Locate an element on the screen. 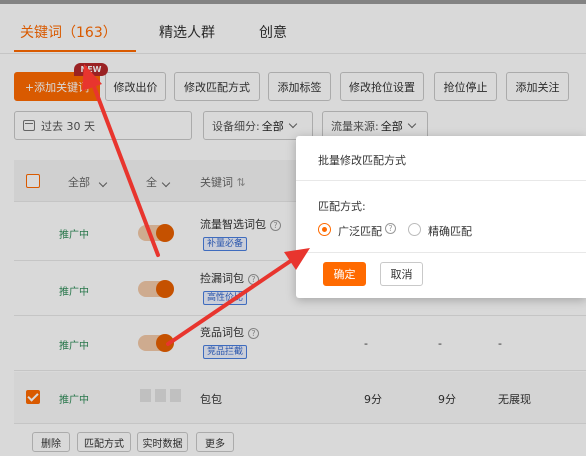  exact-match-label: 精确匹配 is located at coordinates (450, 231).